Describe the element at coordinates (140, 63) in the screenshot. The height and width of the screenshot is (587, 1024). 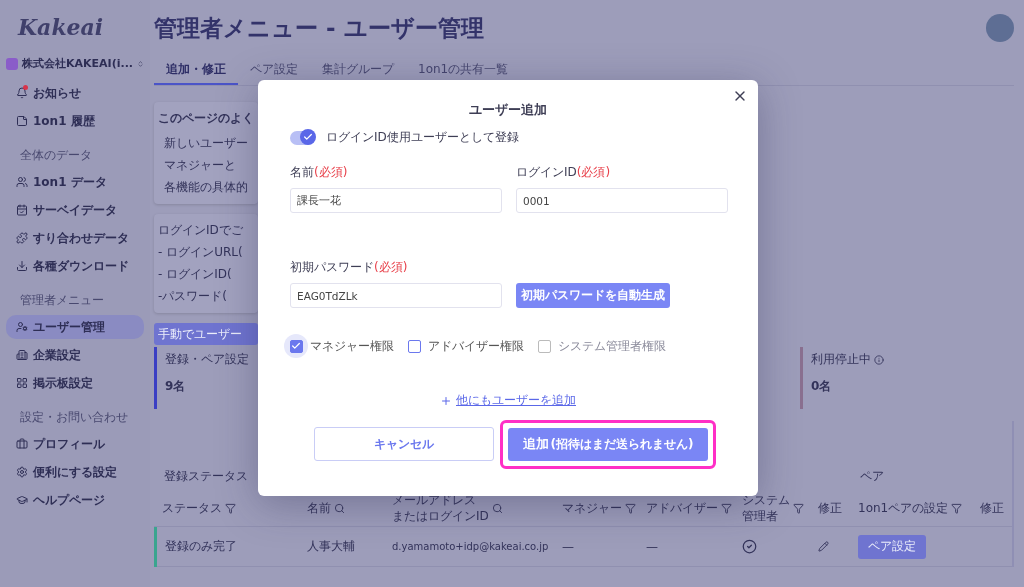
I see `chevron-icon` at that location.